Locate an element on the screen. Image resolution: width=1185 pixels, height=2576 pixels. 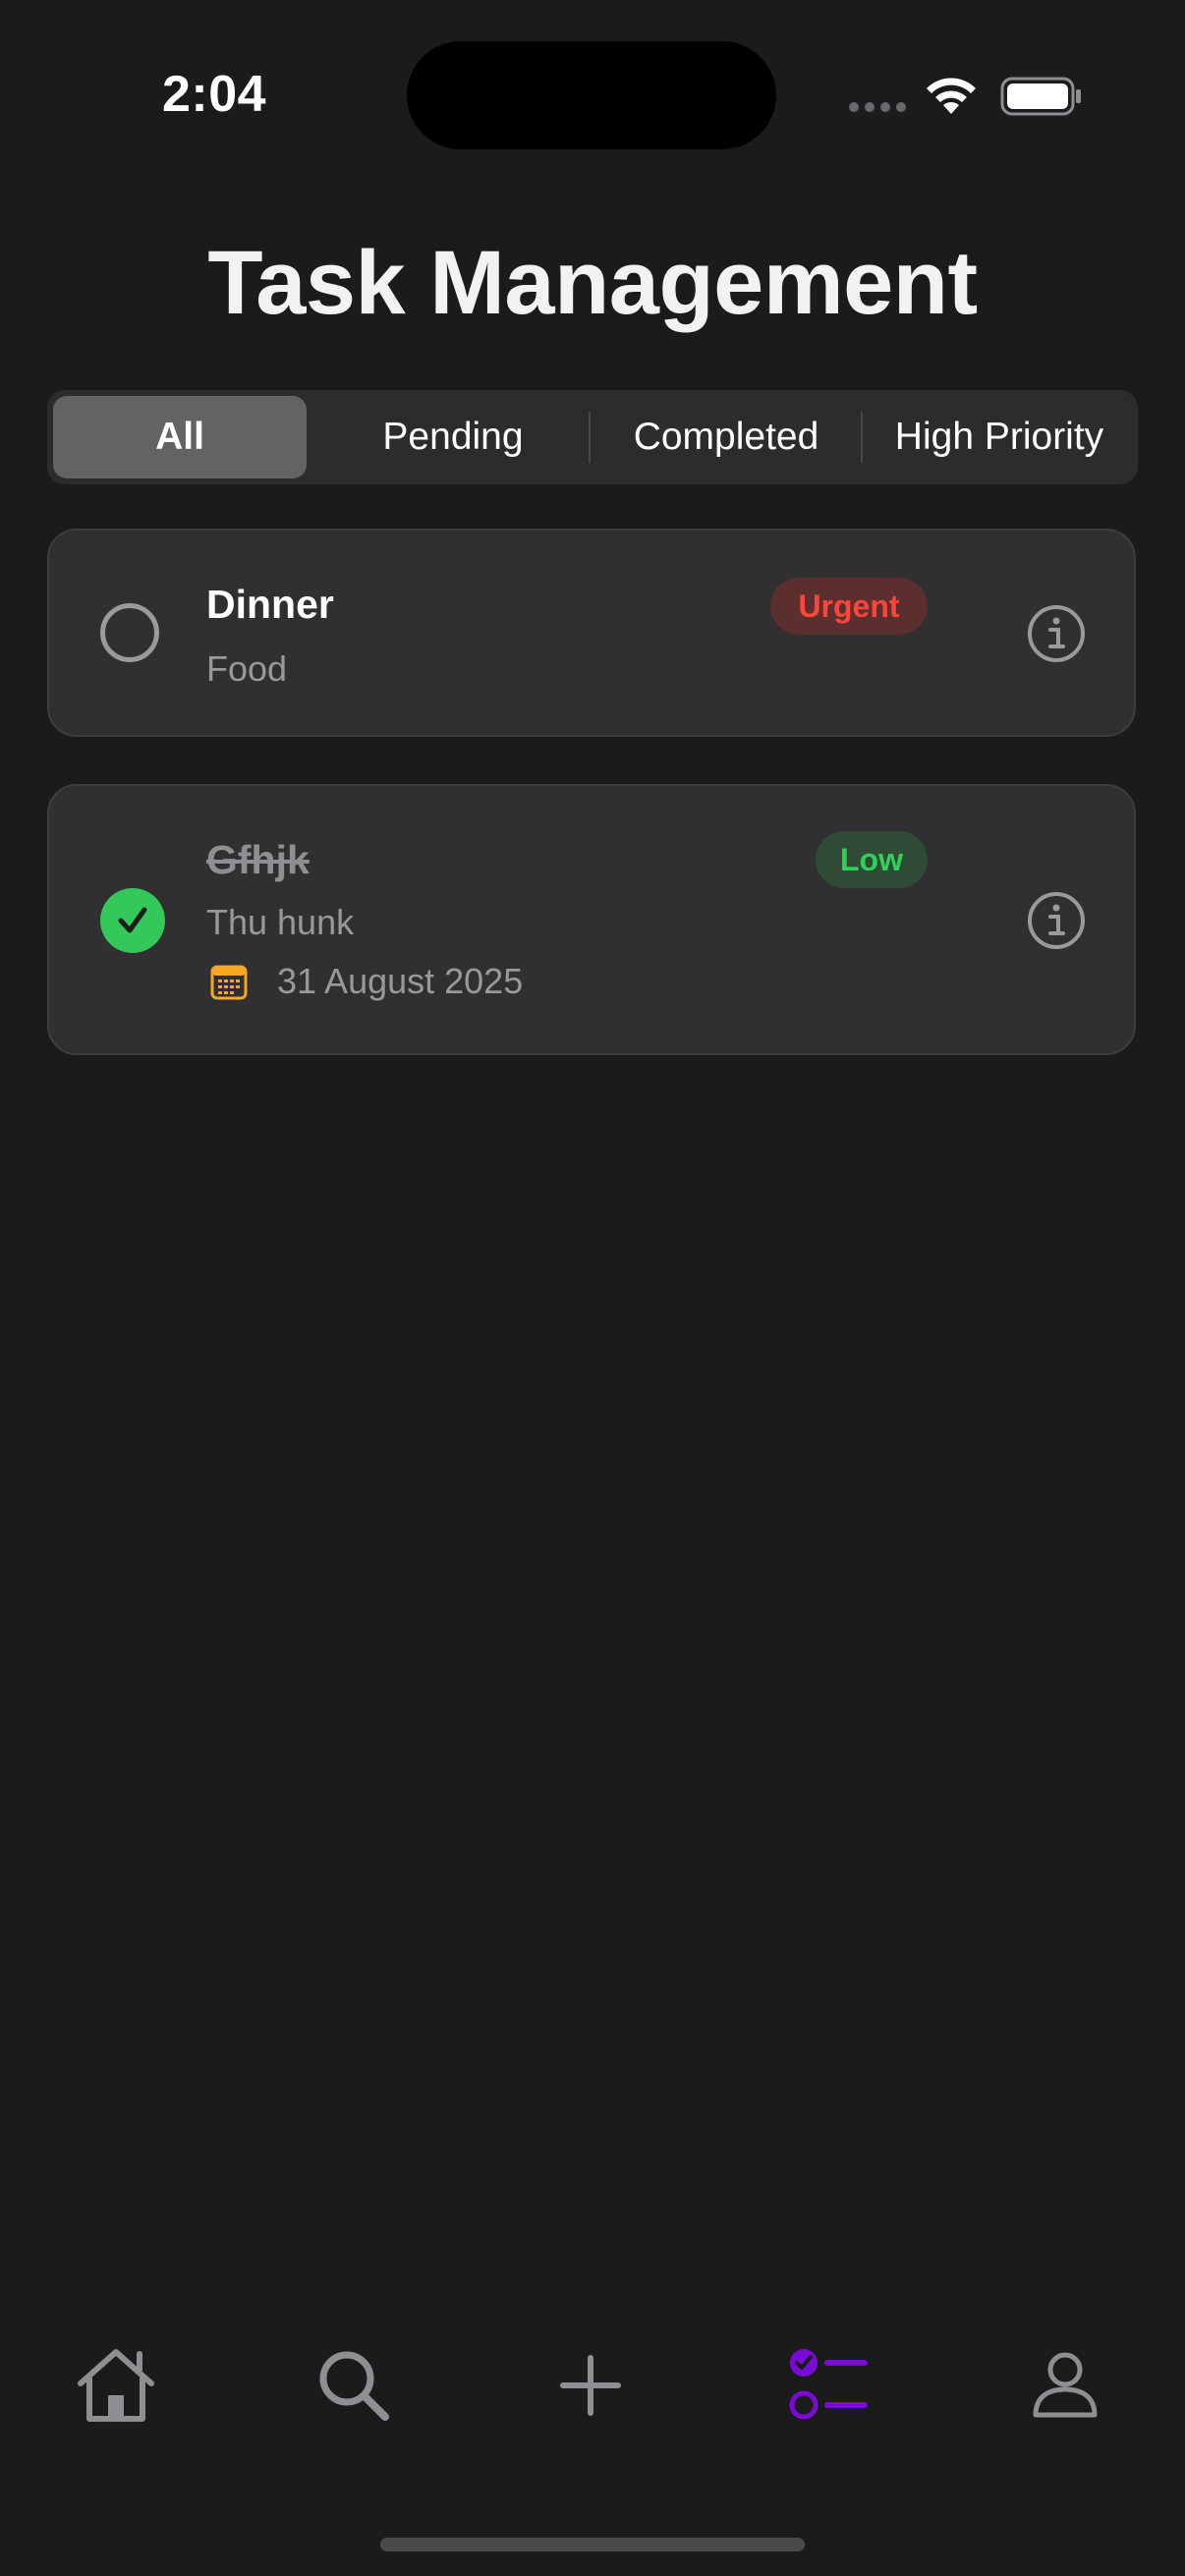
status-time: 2:04 is located at coordinates (215, 94).